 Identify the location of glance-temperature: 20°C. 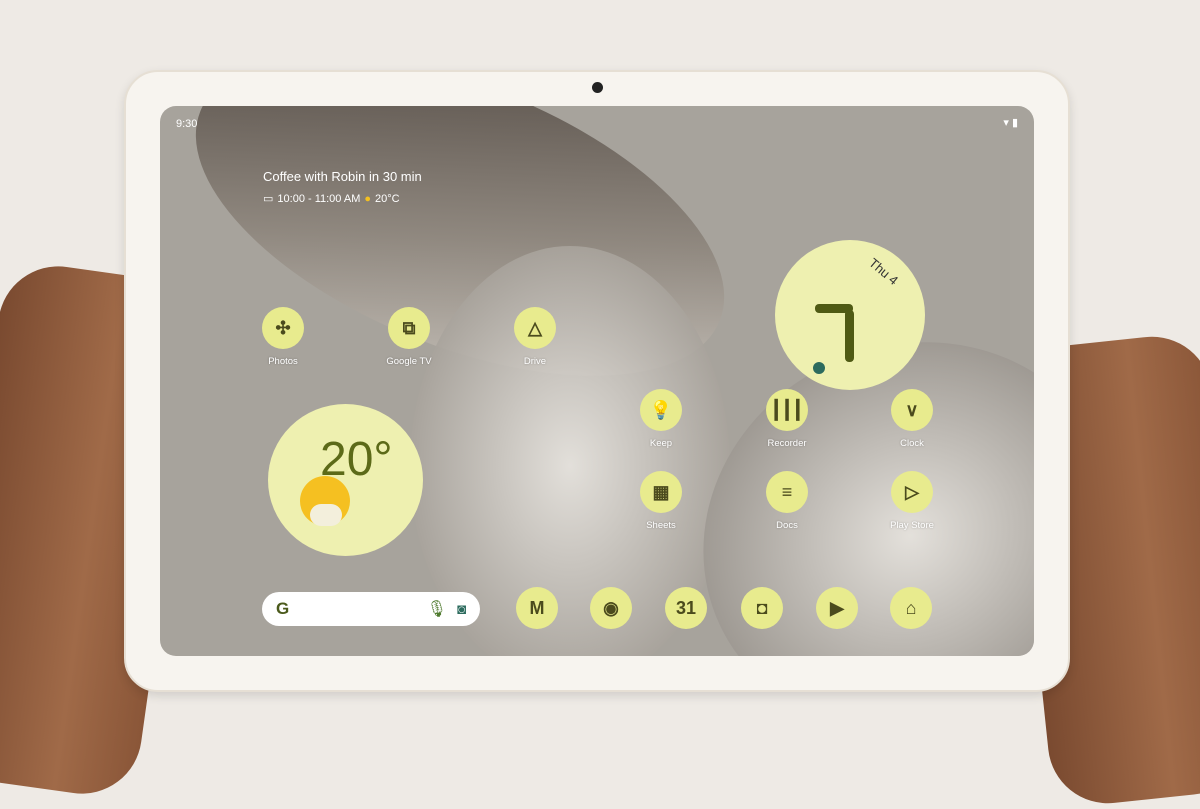
(387, 198).